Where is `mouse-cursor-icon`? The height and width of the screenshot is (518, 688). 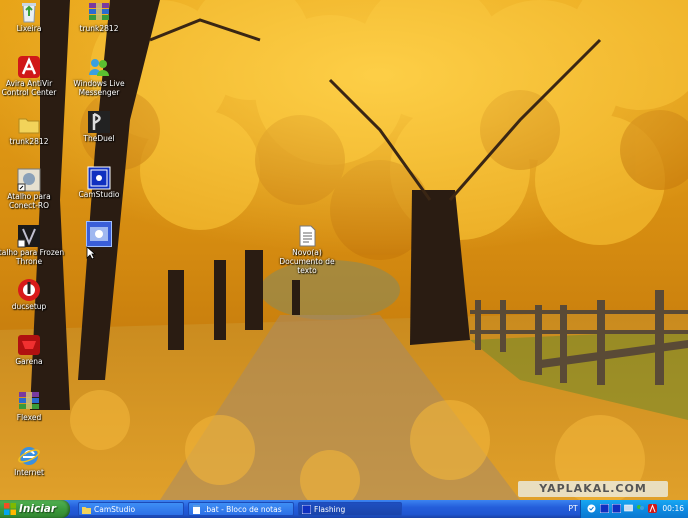
mouse-cursor-icon is located at coordinates (91, 253).